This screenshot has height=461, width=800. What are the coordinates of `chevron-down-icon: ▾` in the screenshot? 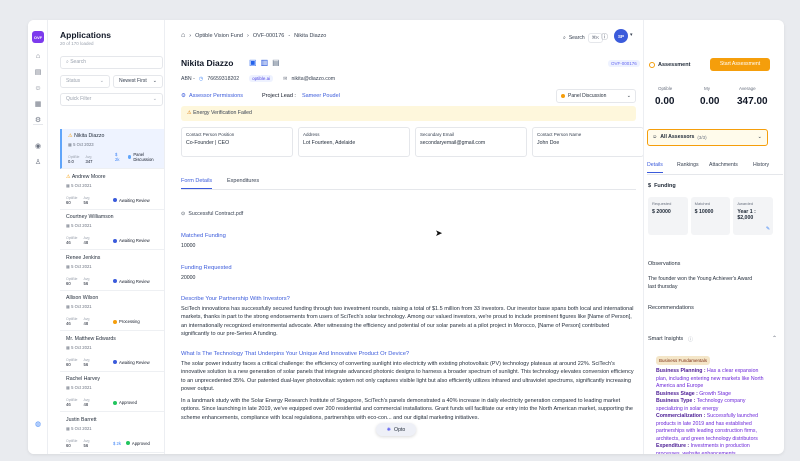 It's located at (631, 35).